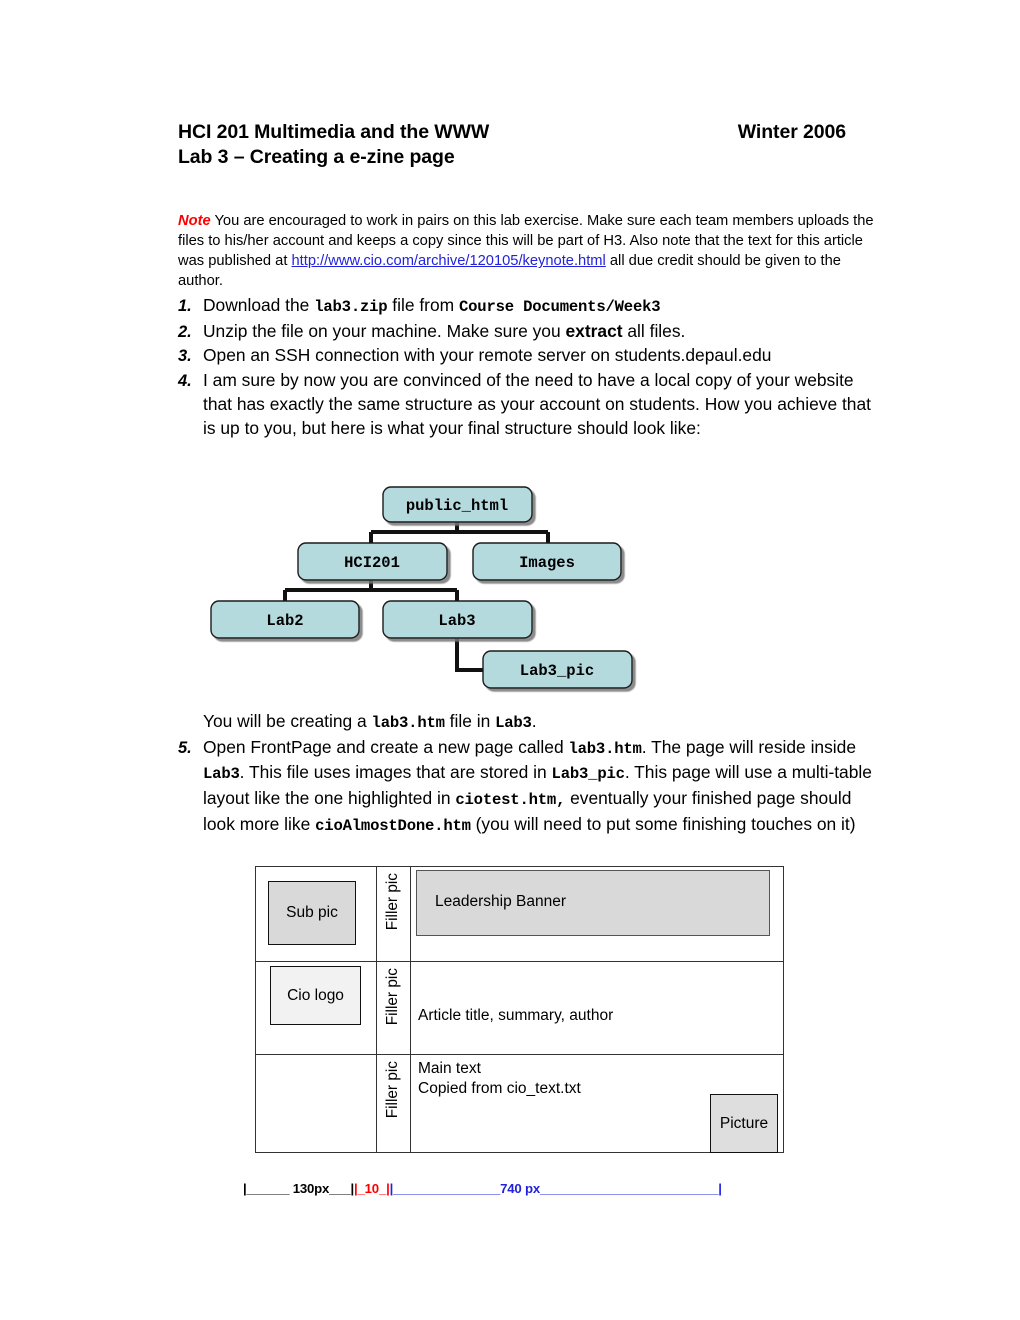 The image size is (1020, 1320). Describe the element at coordinates (185, 381) in the screenshot. I see `step-number: 4.` at that location.